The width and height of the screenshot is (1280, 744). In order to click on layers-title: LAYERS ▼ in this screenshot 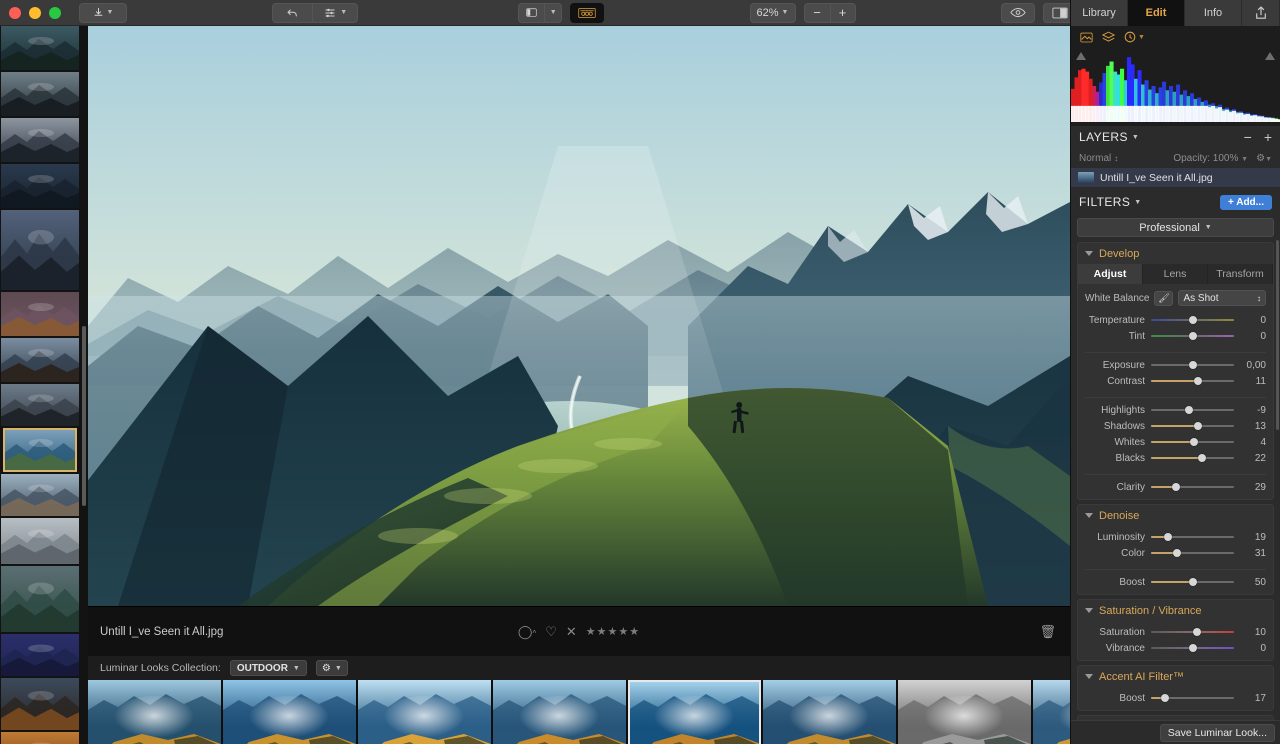, I will do `click(1109, 137)`.